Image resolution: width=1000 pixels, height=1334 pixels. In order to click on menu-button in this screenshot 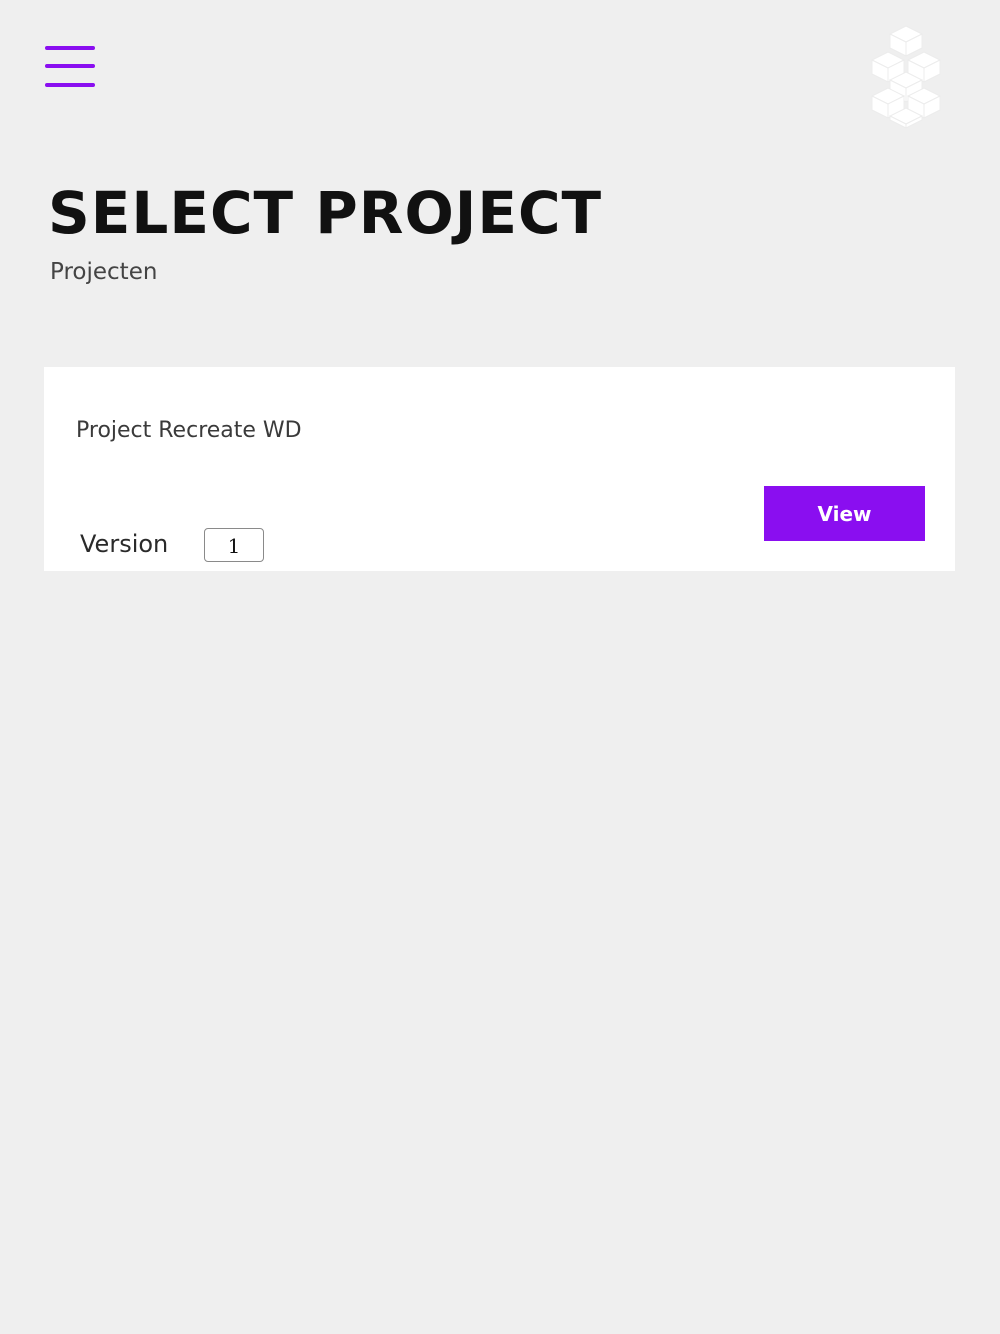, I will do `click(70, 67)`.